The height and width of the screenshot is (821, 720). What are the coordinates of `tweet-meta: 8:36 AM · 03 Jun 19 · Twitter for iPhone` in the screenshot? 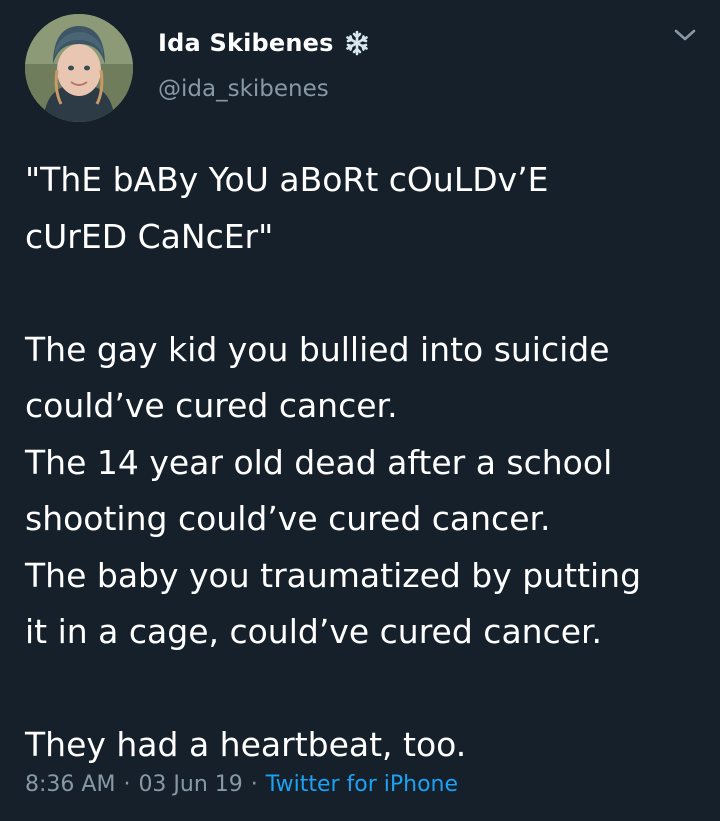 It's located at (241, 784).